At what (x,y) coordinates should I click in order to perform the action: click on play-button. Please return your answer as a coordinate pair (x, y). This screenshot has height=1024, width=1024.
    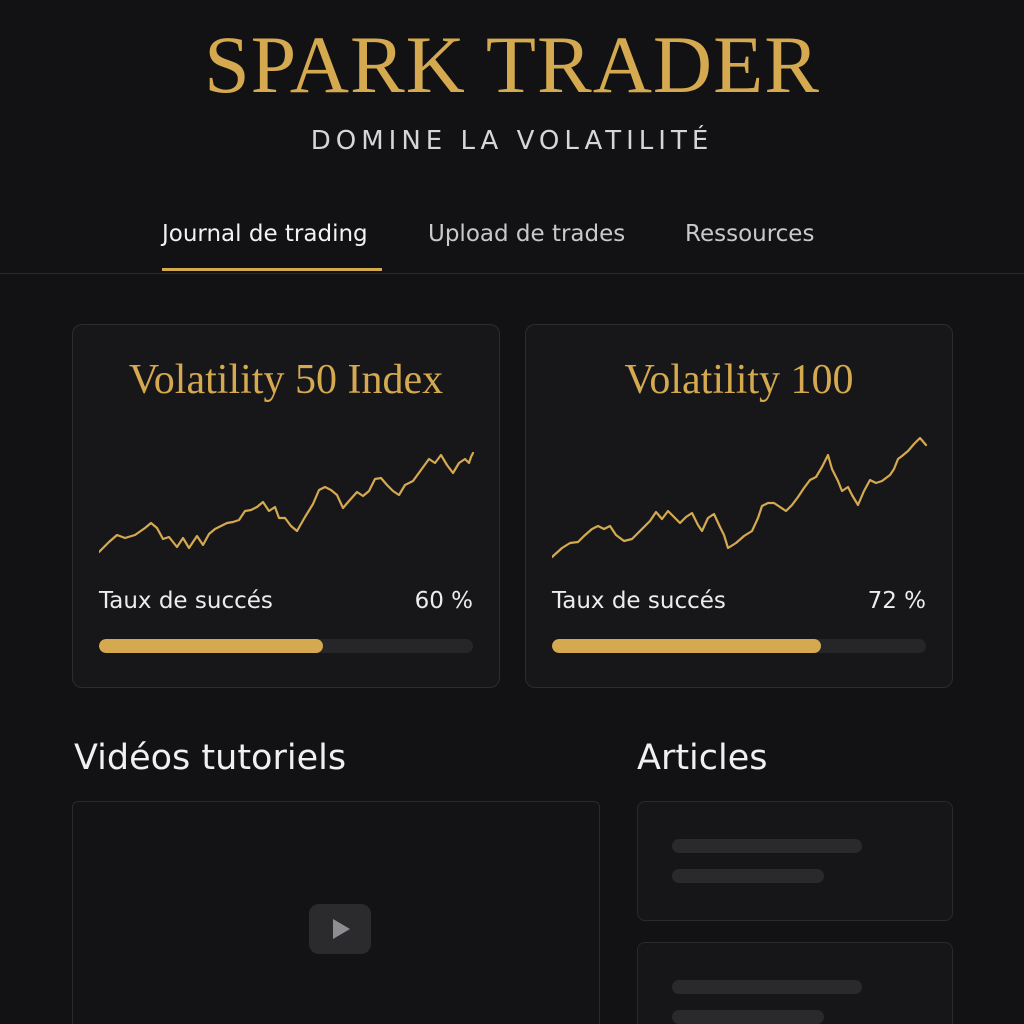
    Looking at the image, I should click on (340, 929).